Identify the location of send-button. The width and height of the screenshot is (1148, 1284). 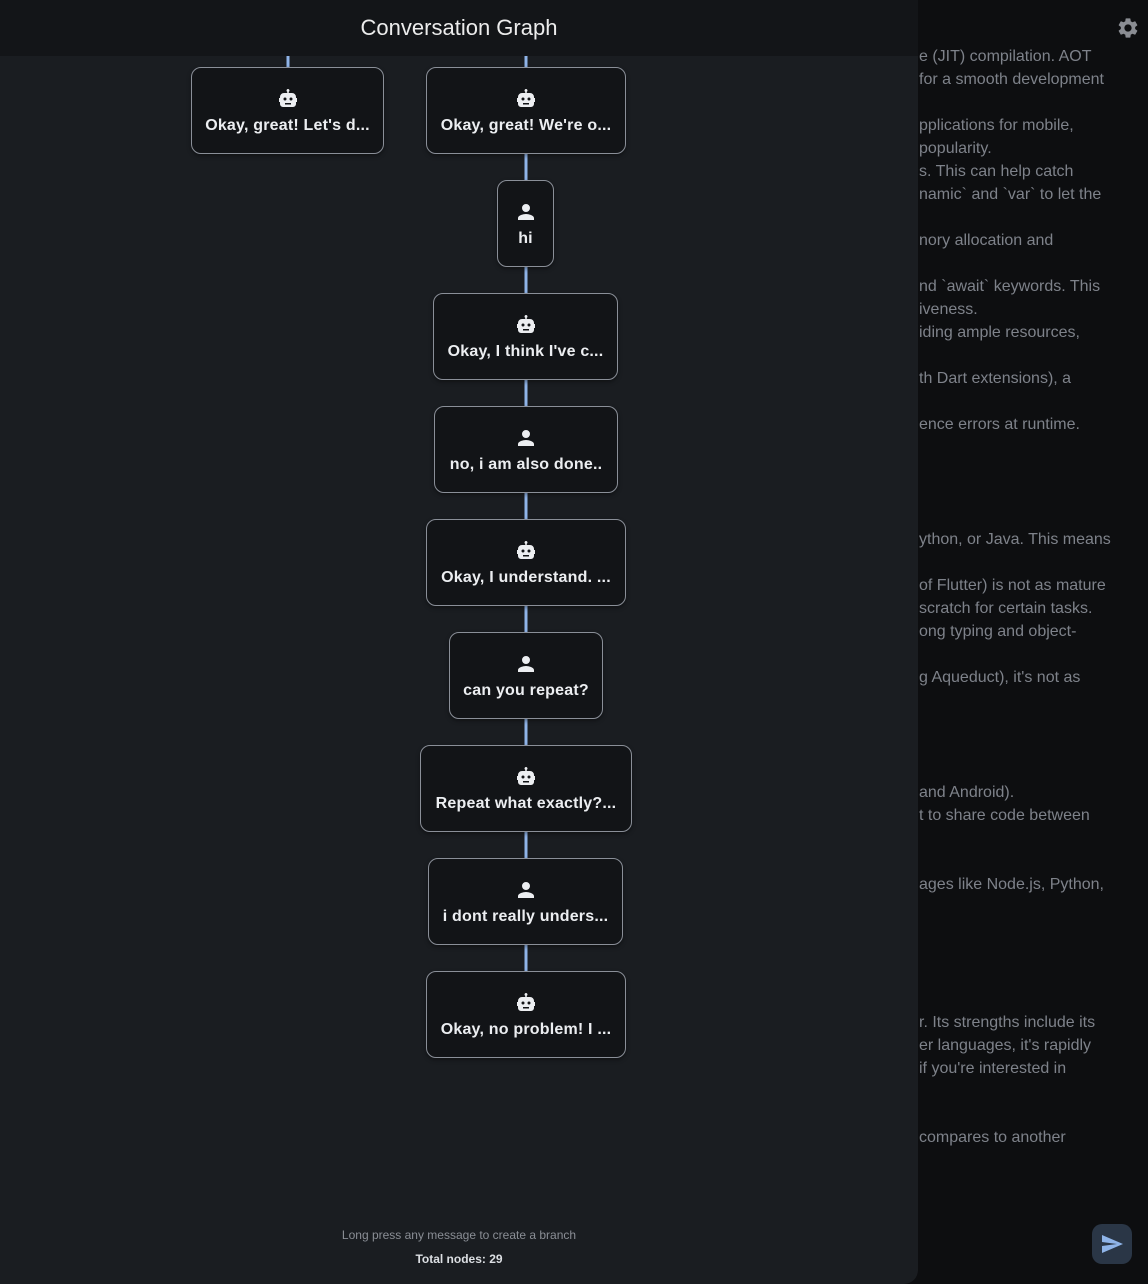
(1112, 1244).